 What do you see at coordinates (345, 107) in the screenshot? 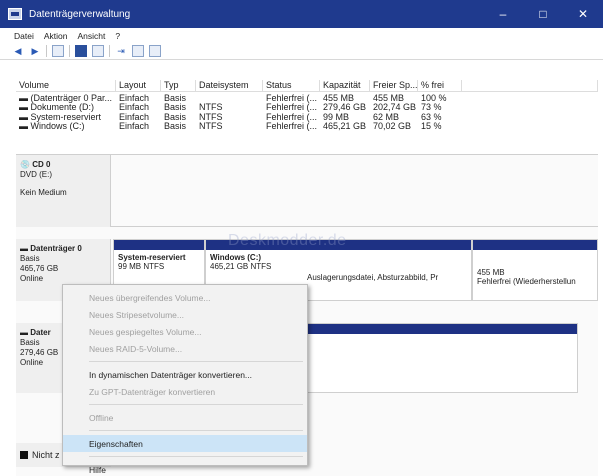
I see `volume-capacity: 279,46 GB` at bounding box center [345, 107].